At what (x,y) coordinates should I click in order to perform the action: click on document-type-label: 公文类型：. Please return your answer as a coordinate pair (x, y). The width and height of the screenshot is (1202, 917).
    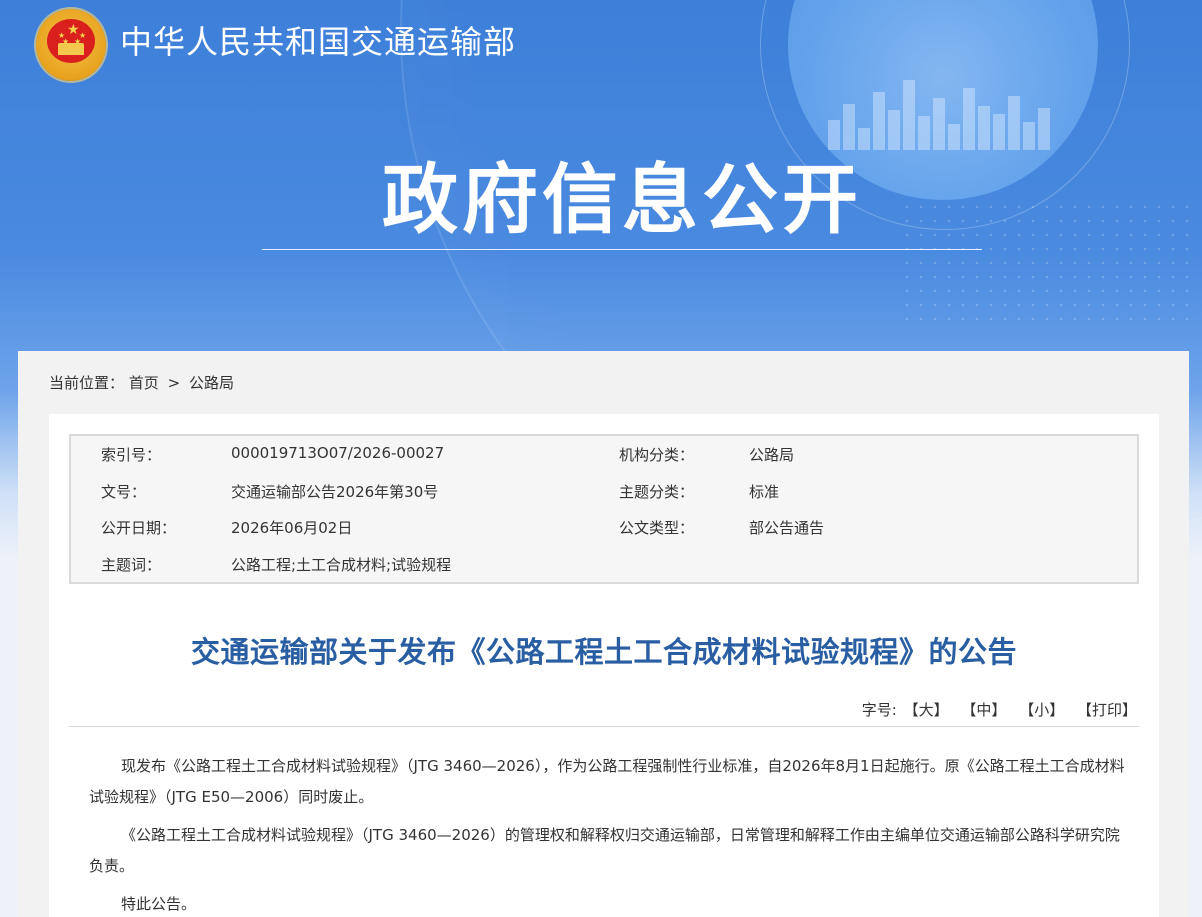
    Looking at the image, I should click on (657, 528).